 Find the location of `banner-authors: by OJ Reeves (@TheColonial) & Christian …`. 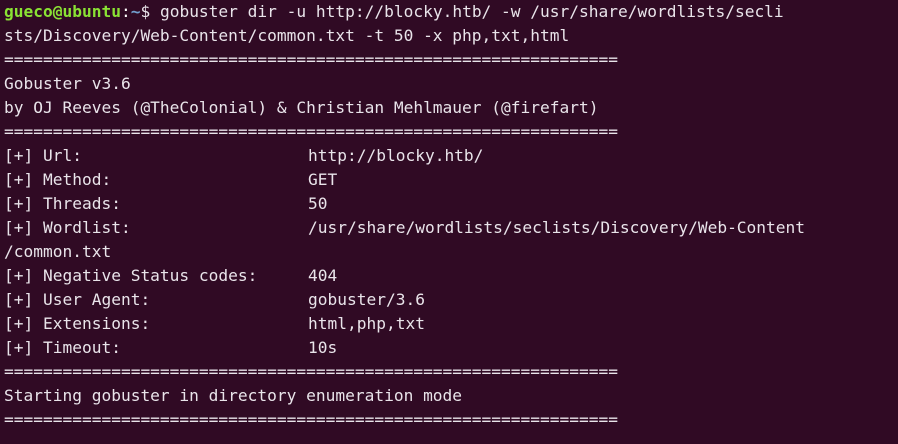

banner-authors: by OJ Reeves (@TheColonial) & Christian … is located at coordinates (301, 107).